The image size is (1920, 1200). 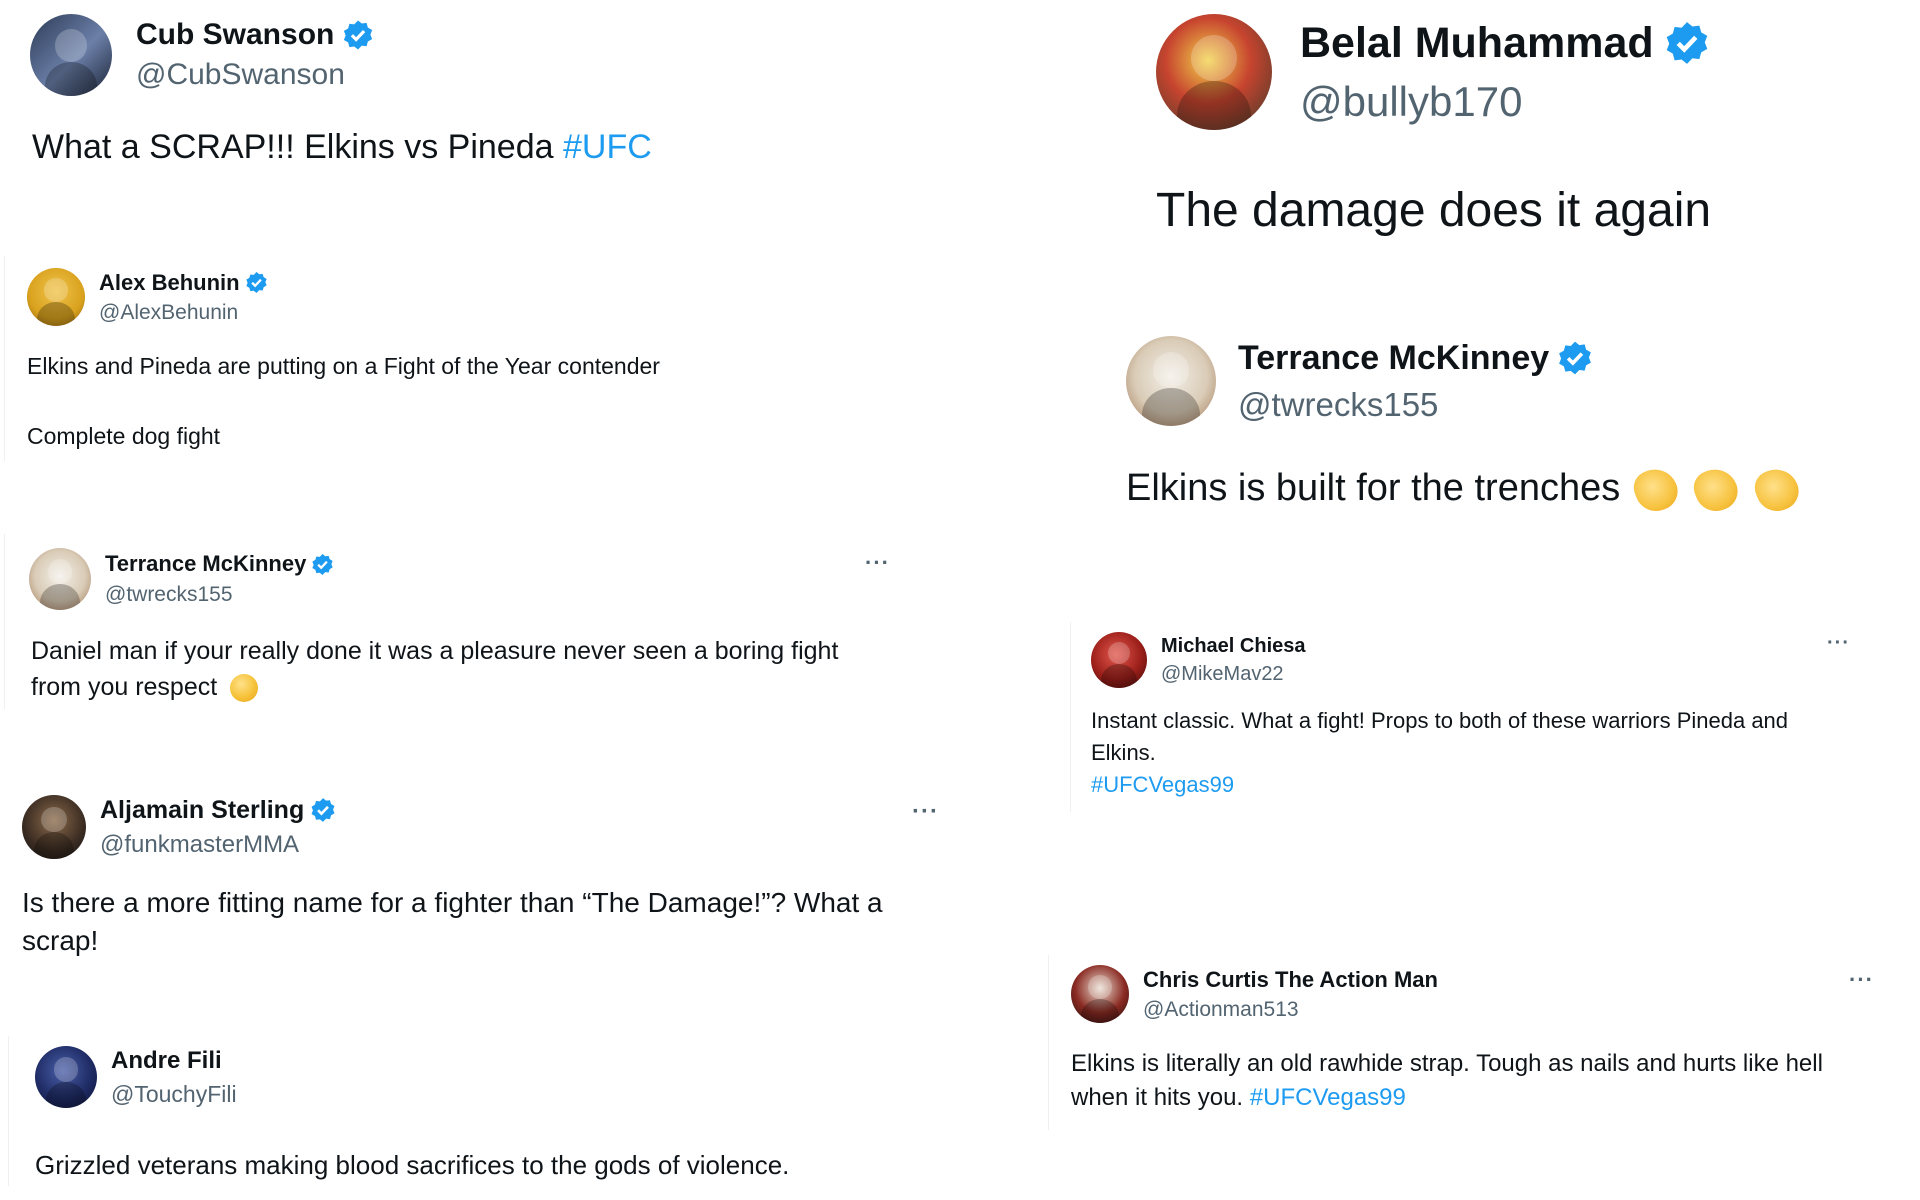 I want to click on author-handle: @Actionman513, so click(x=1290, y=1010).